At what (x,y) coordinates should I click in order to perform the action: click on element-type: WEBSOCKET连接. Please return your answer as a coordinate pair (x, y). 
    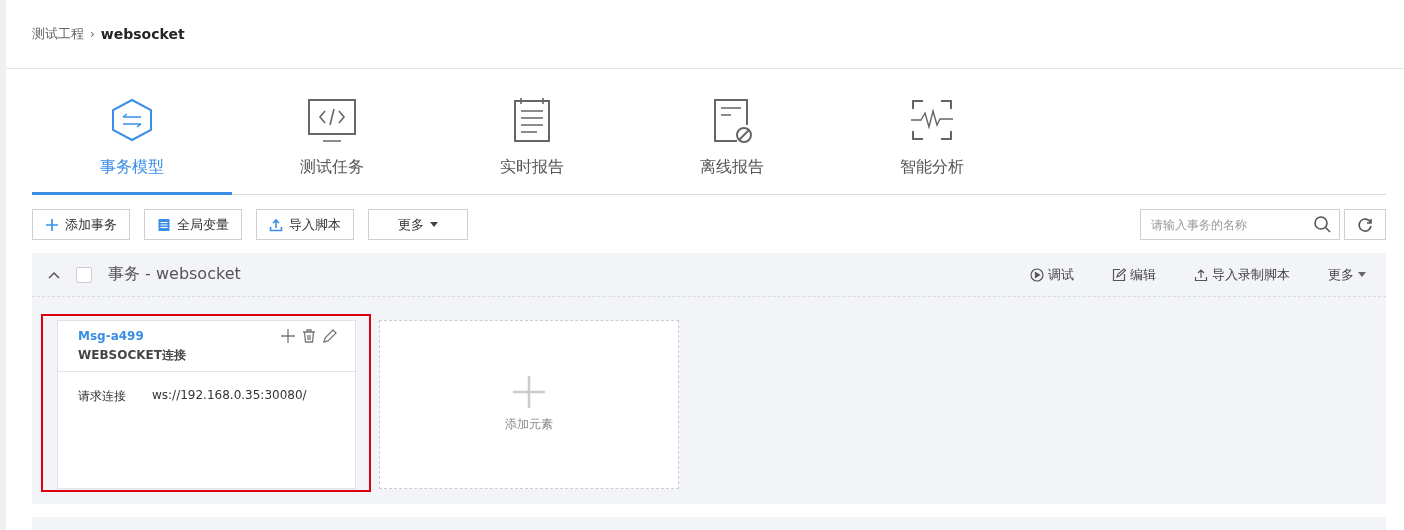
    Looking at the image, I should click on (132, 355).